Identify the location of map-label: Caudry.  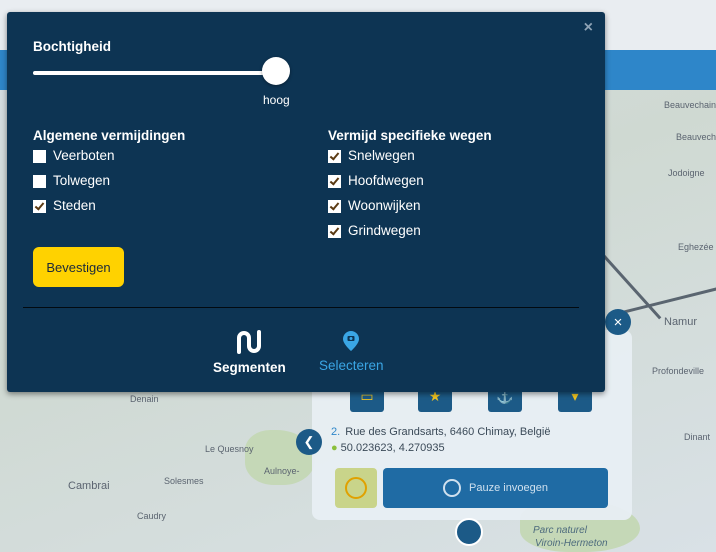
(152, 516).